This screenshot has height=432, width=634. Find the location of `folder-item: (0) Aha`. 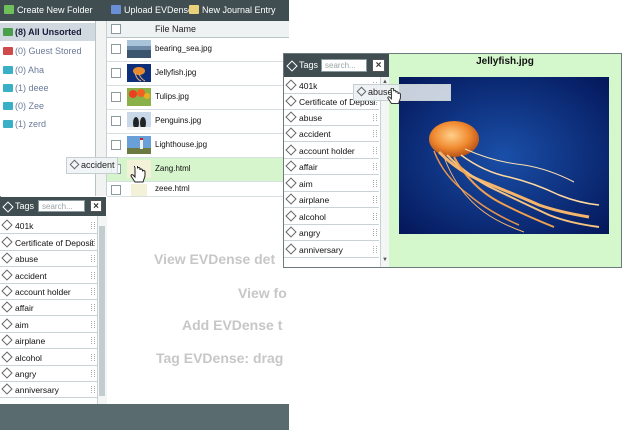

folder-item: (0) Aha is located at coordinates (47, 70).